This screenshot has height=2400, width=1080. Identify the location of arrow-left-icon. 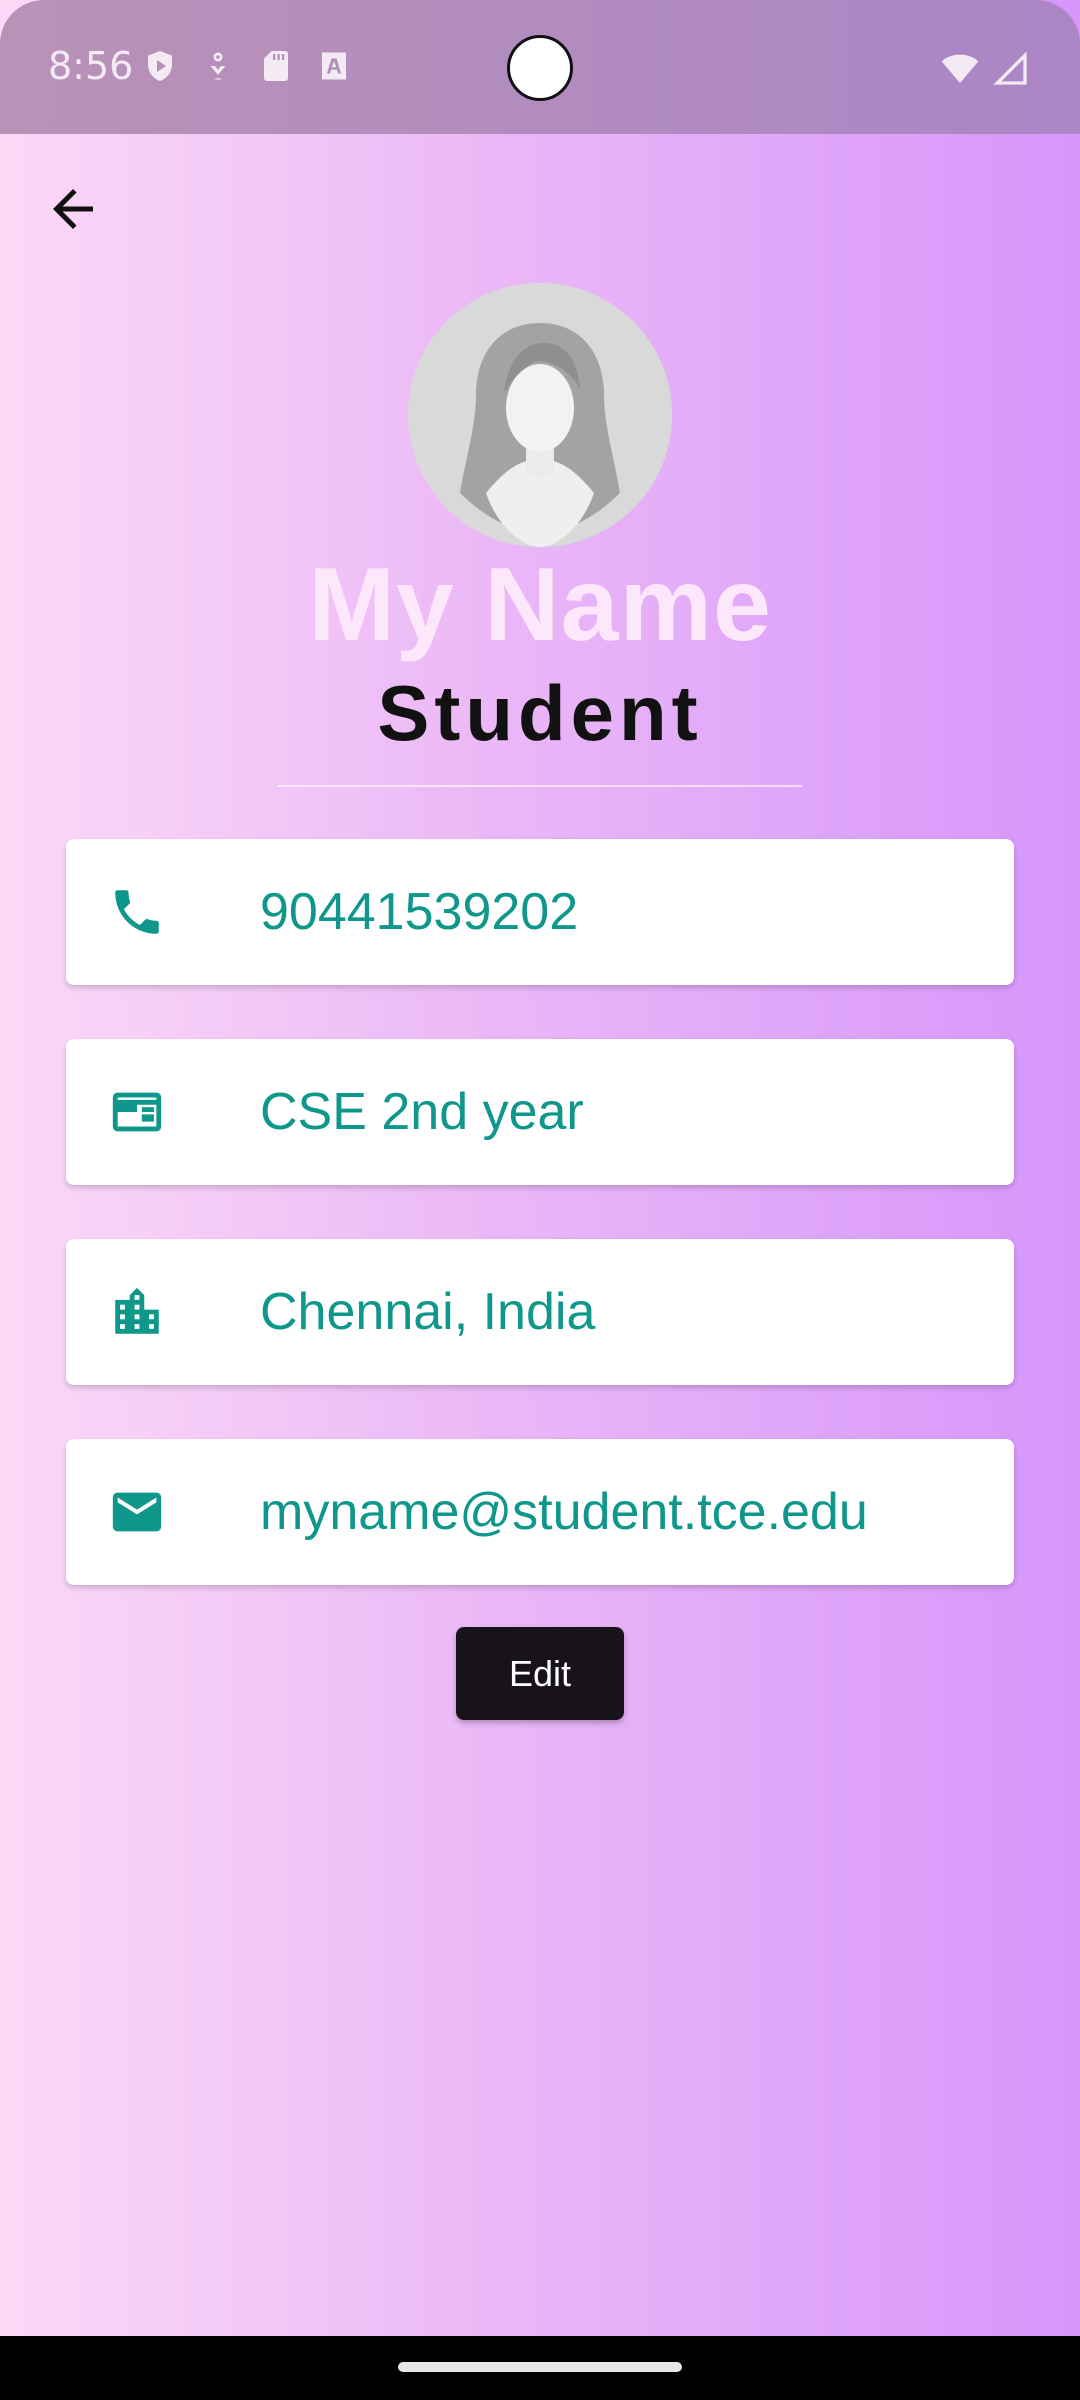
(73, 209).